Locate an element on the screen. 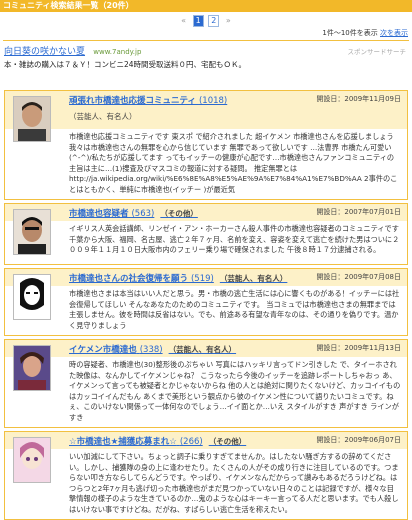 Image resolution: width=412 pixels, height=520 pixels. community-title-link: 頑張れ市橋達也応援コミュニティ (1018) is located at coordinates (148, 100).